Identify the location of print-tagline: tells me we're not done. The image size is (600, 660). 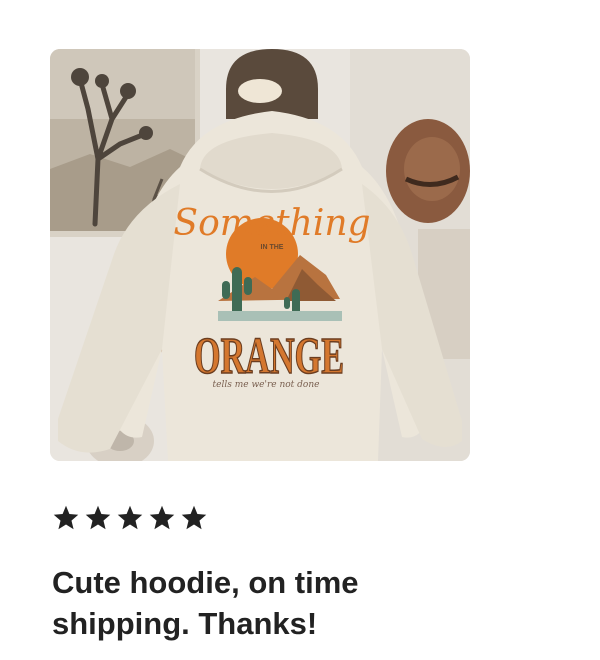
(266, 385).